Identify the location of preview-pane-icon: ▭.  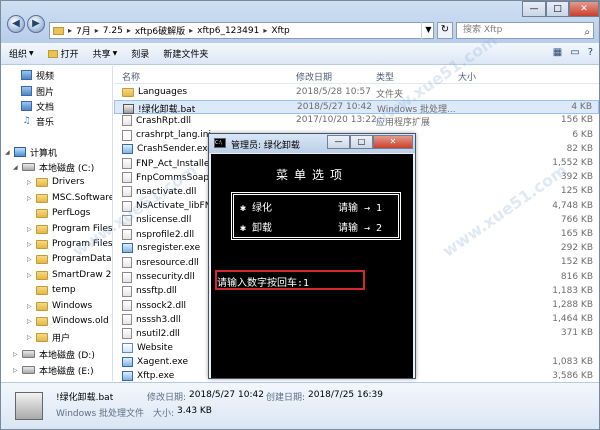
(574, 52).